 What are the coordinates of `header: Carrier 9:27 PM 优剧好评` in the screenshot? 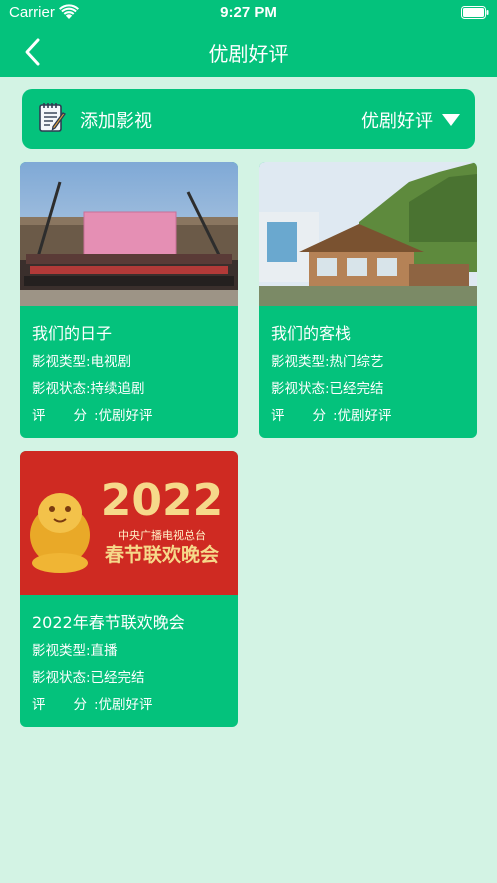 It's located at (248, 38).